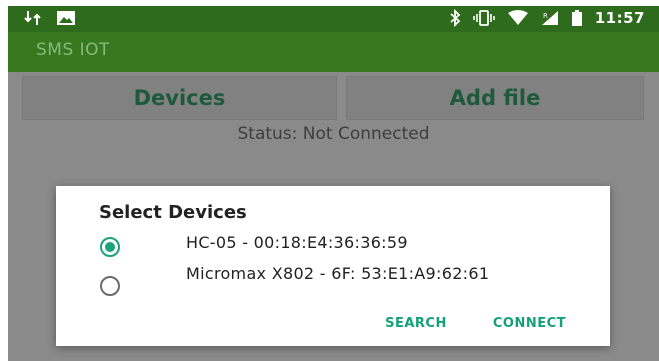  I want to click on data-transfer-icon, so click(33, 18).